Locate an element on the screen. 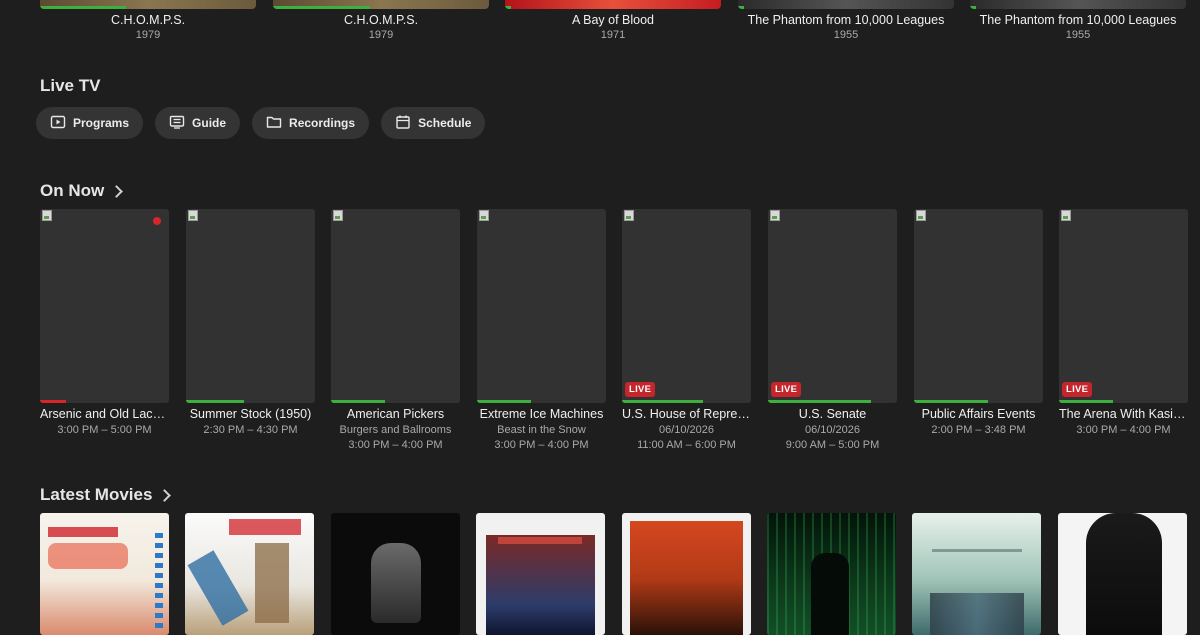 This screenshot has width=1200, height=635. live-tv-buttons: Programs Guide Recordings Schedule is located at coordinates (261, 123).